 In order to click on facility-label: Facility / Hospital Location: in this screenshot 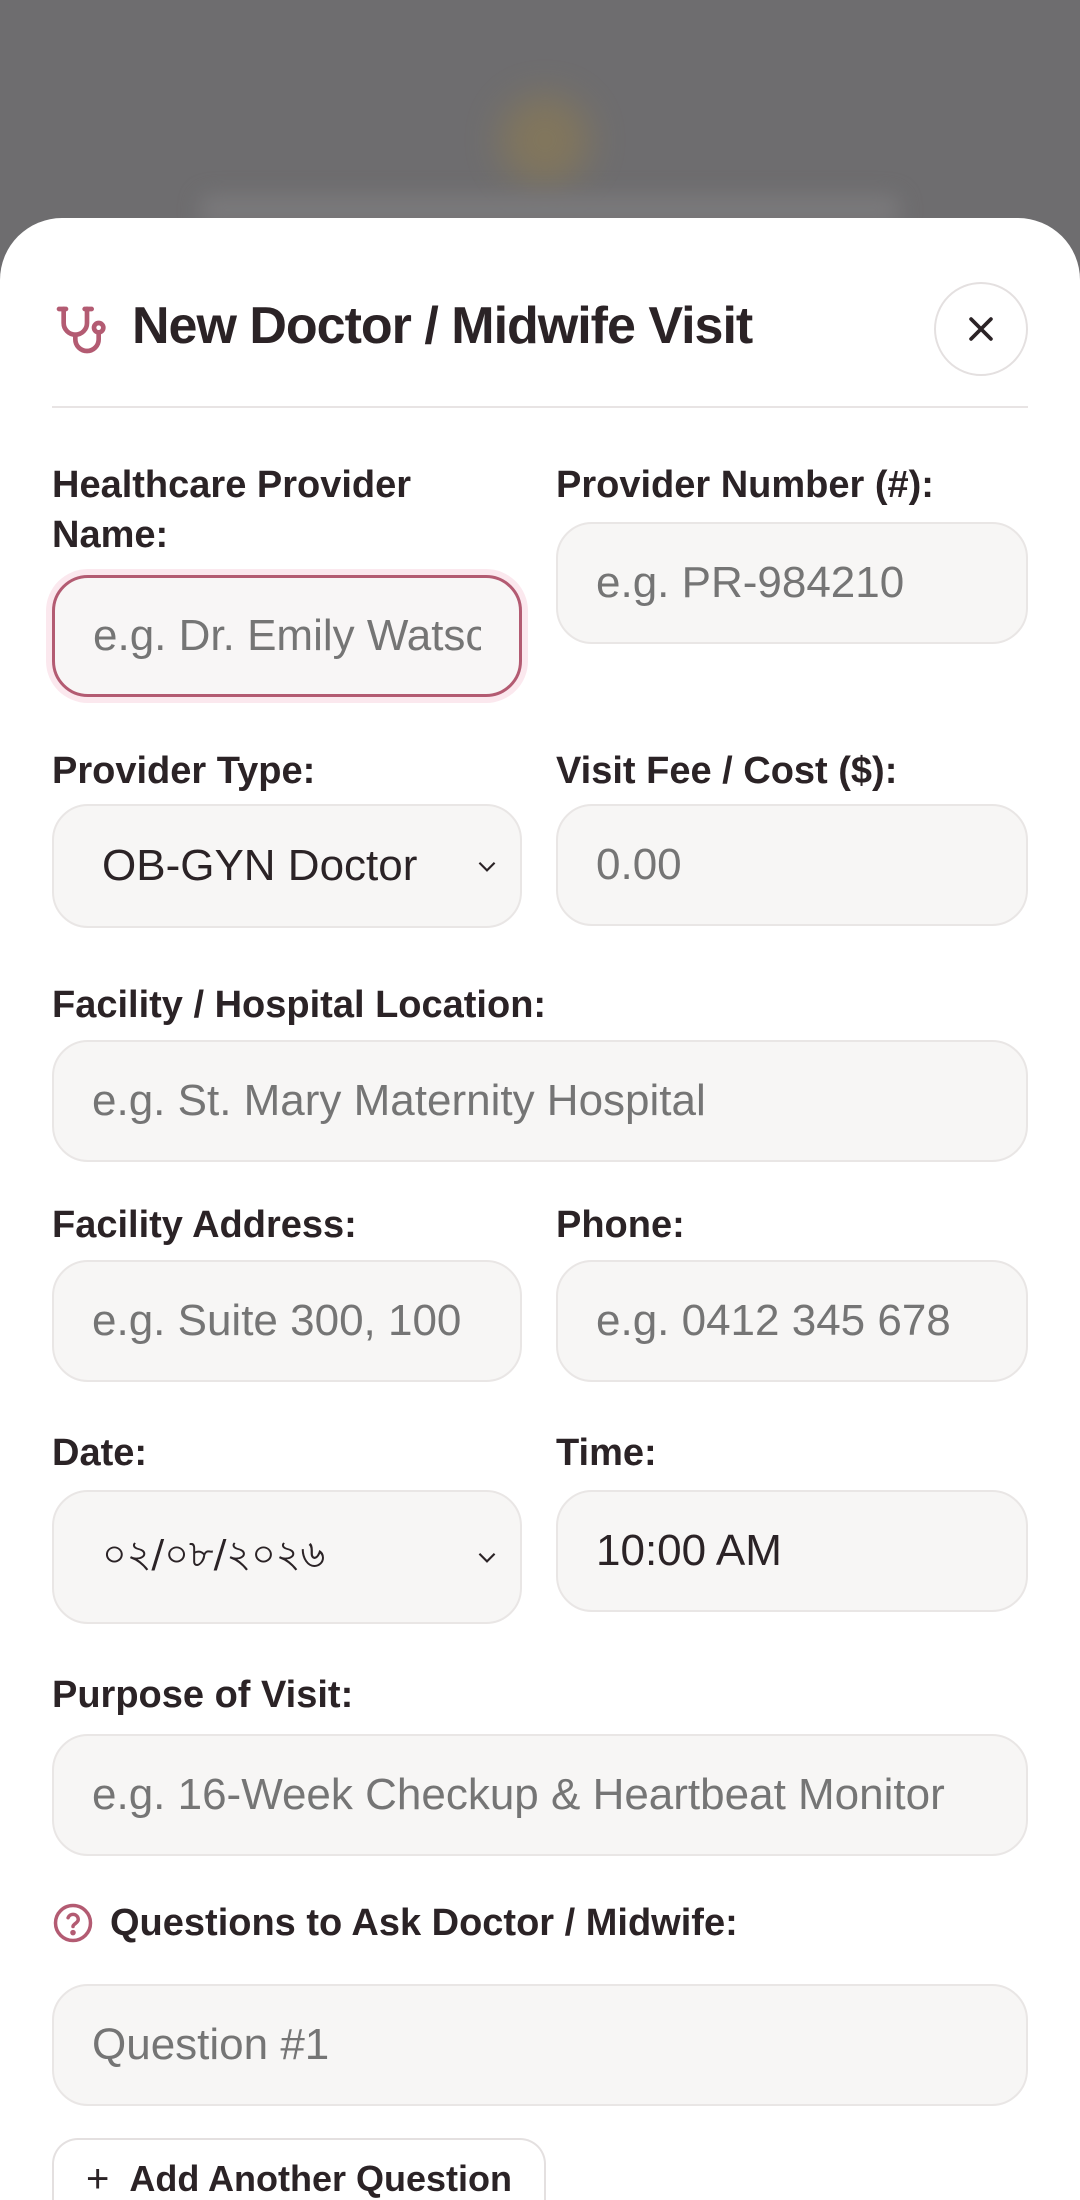, I will do `click(299, 1005)`.